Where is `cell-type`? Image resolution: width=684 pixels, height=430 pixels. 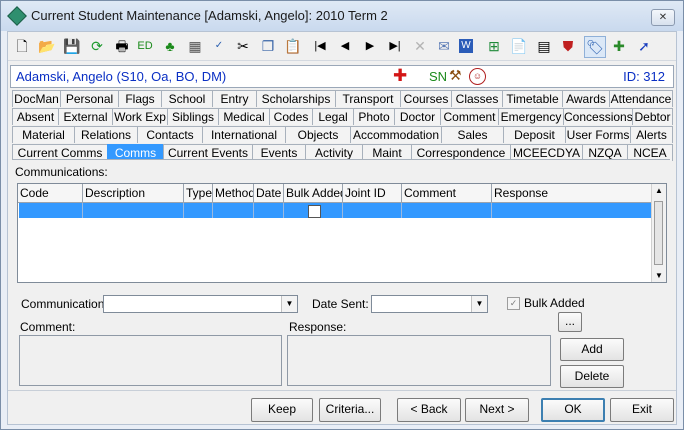
cell-type is located at coordinates (198, 210).